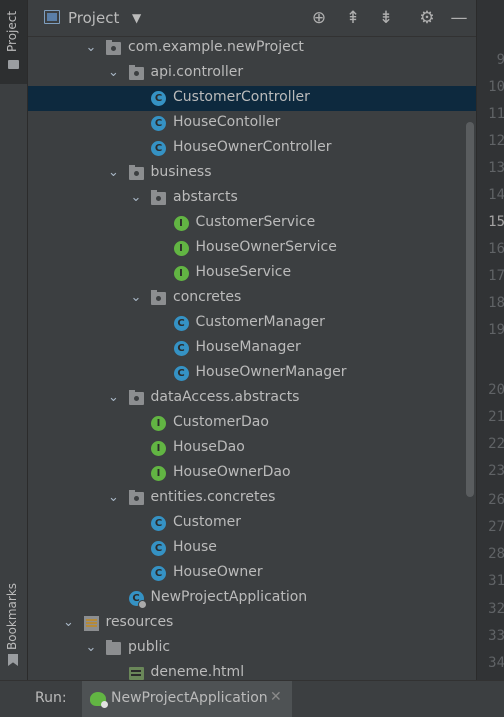  I want to click on line-number: 32, so click(496, 609).